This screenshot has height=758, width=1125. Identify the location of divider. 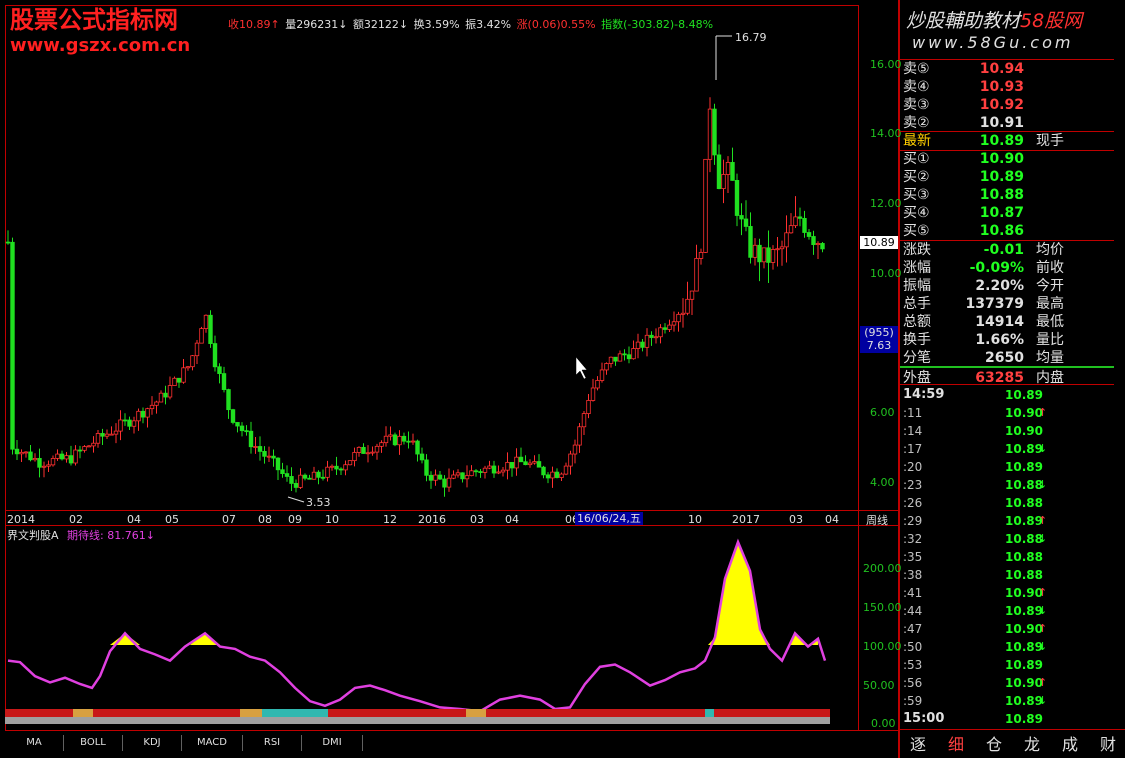
(1012, 729).